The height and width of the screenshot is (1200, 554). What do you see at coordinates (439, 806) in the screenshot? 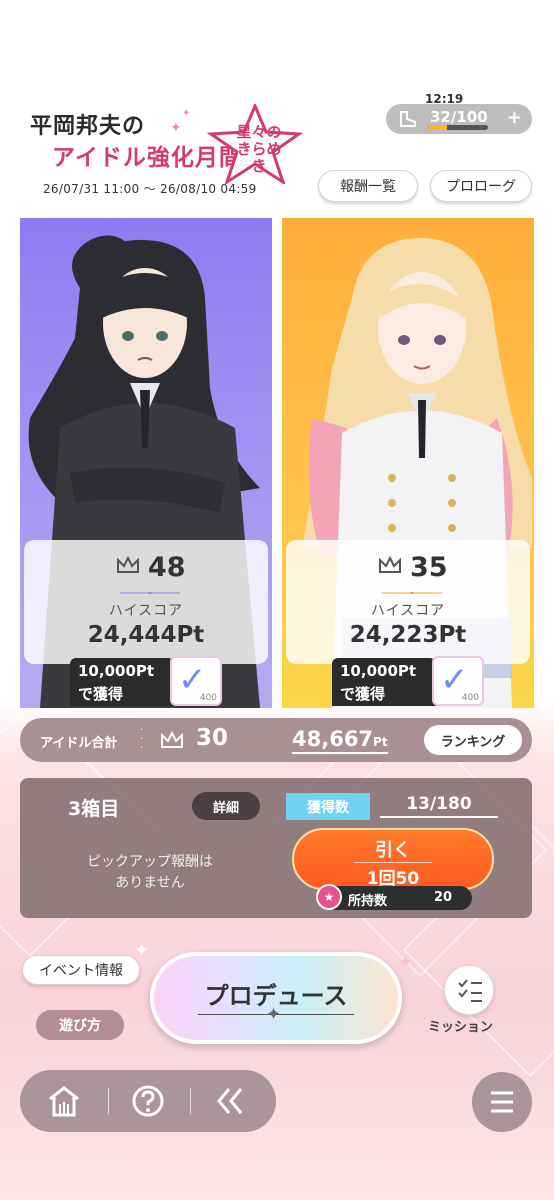
I see `acquired-count: 13/180` at bounding box center [439, 806].